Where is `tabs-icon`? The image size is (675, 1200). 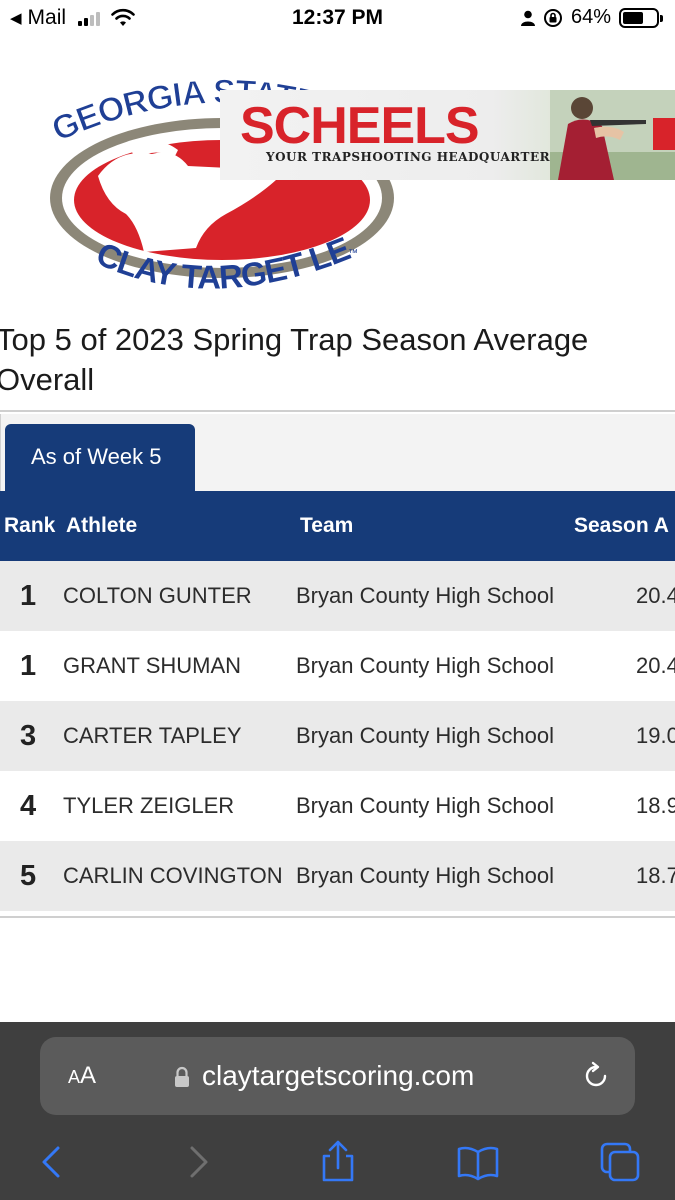
tabs-icon is located at coordinates (620, 1162).